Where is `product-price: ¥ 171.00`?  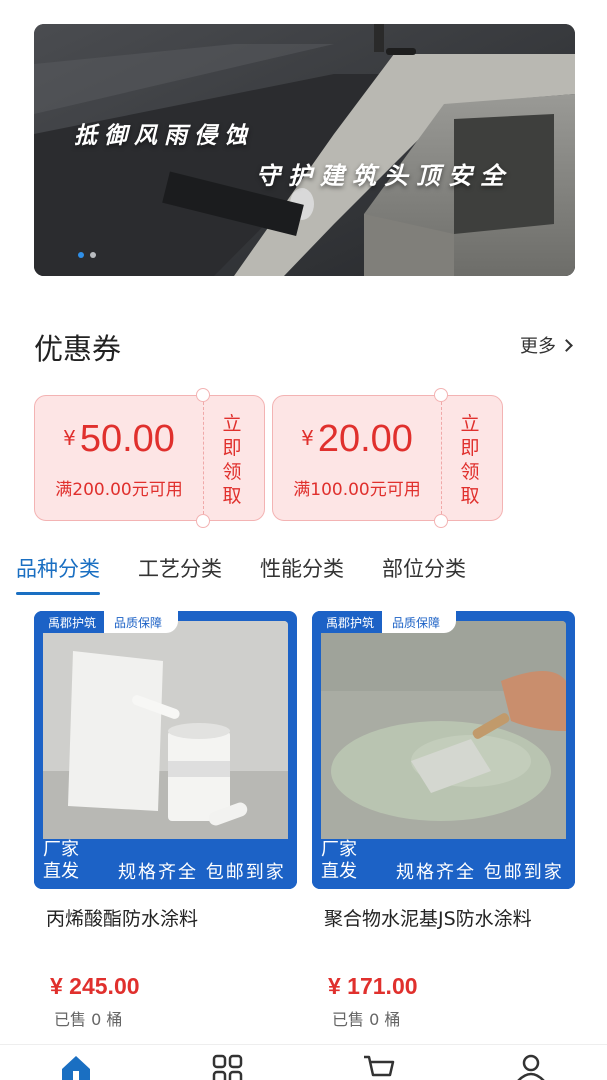 product-price: ¥ 171.00 is located at coordinates (373, 986).